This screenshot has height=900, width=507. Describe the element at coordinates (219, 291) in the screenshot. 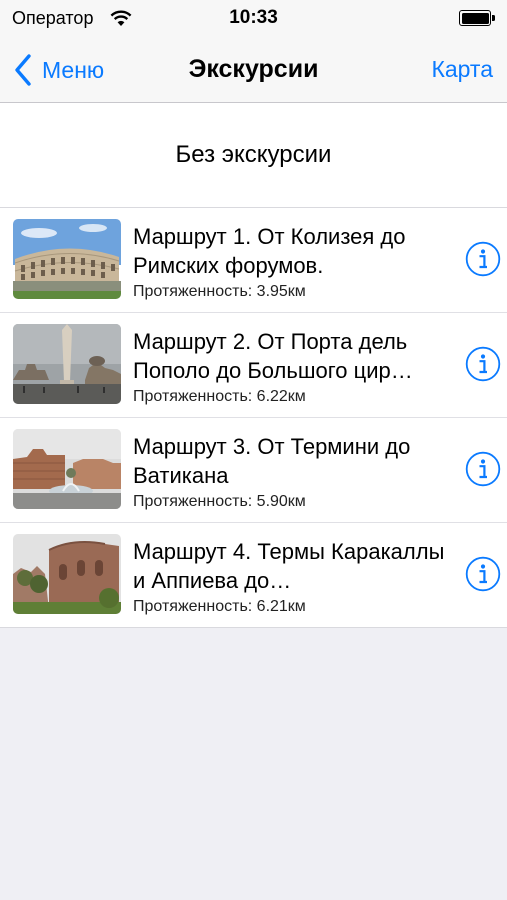

I see `route-length: Протяженность: 3.95км` at that location.